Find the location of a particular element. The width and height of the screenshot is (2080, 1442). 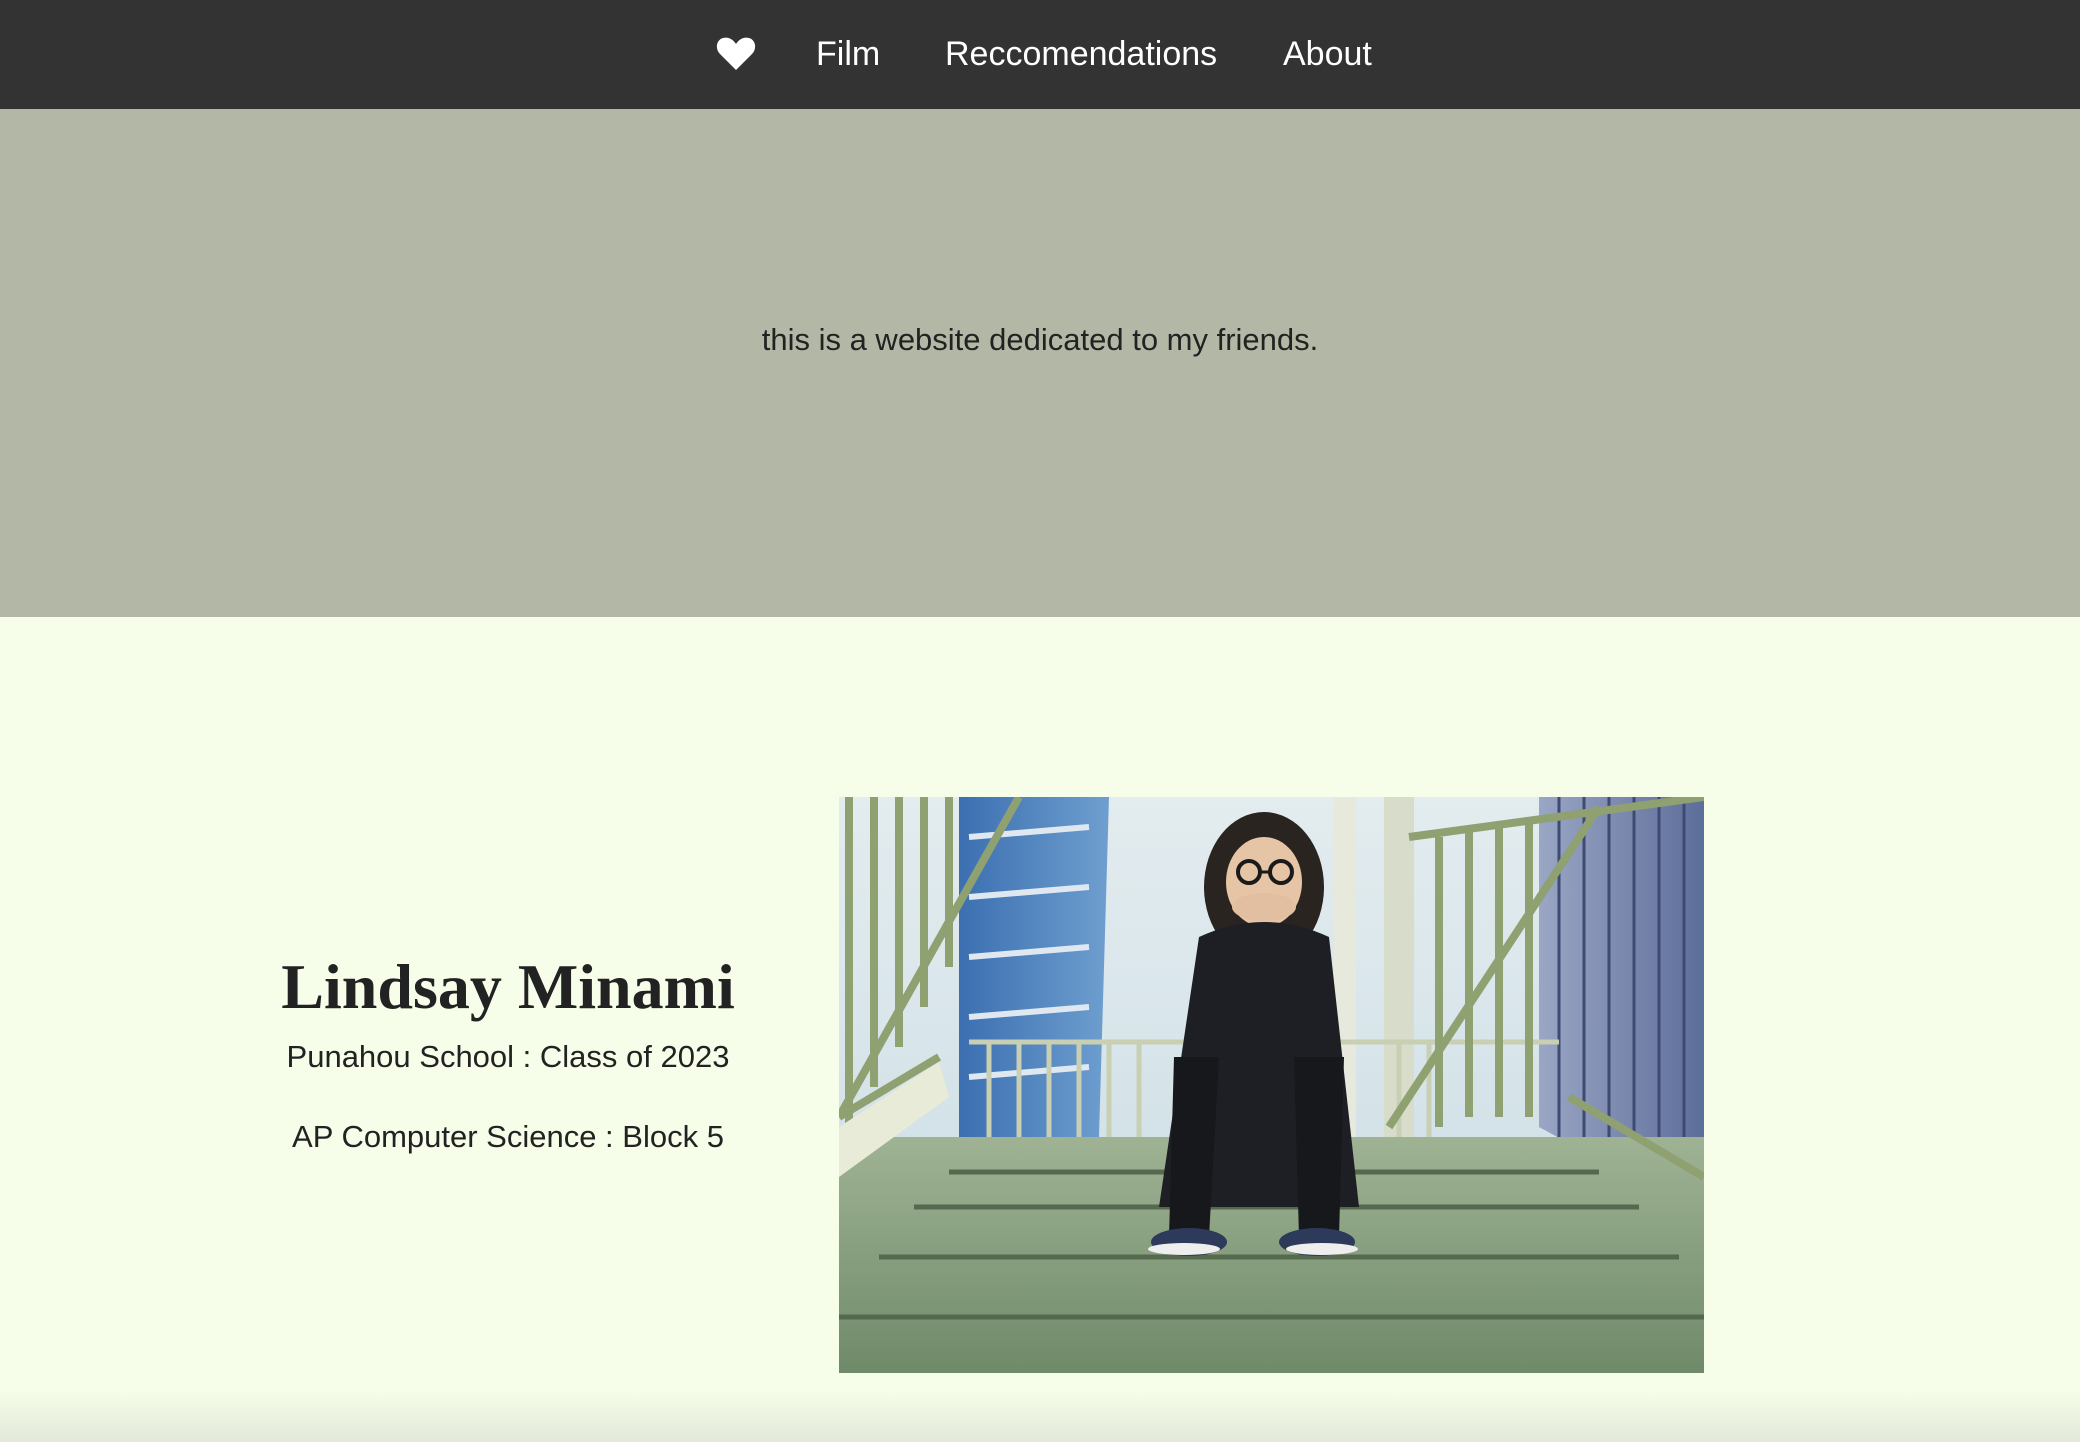

nav-link-about: About is located at coordinates (1327, 54).